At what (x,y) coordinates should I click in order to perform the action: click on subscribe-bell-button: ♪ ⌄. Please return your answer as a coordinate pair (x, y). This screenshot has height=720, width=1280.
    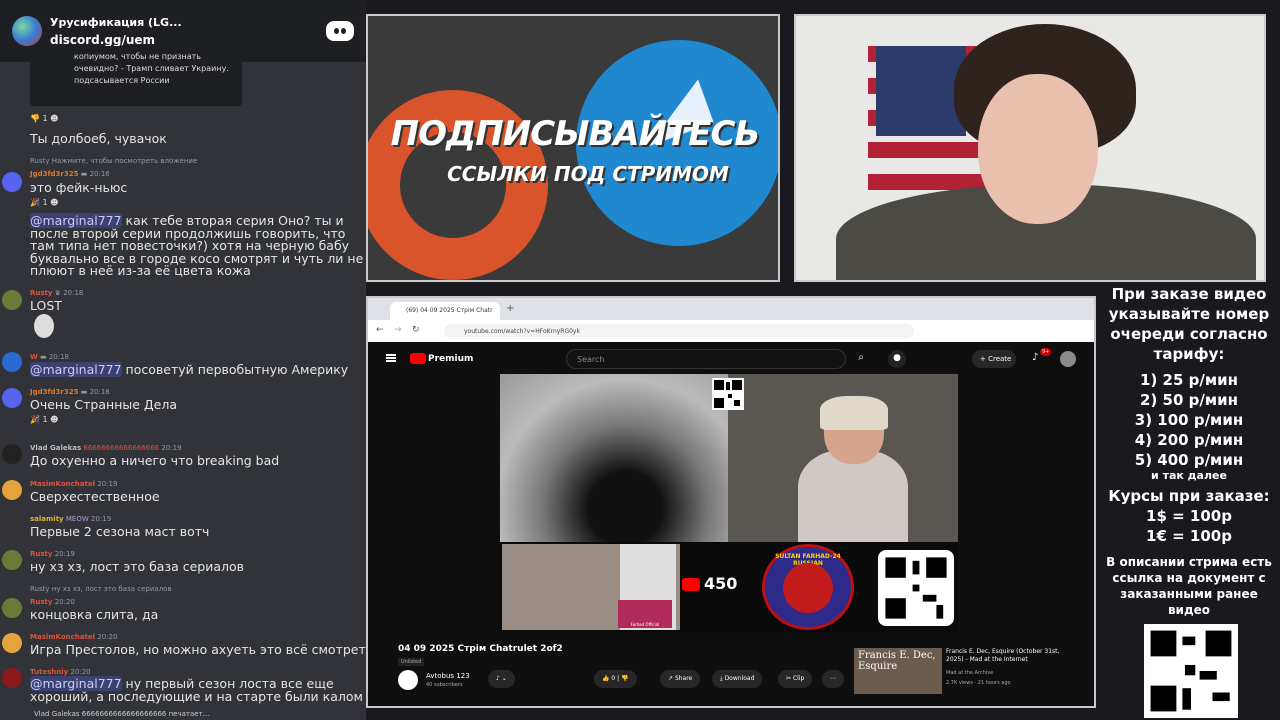
    Looking at the image, I should click on (501, 679).